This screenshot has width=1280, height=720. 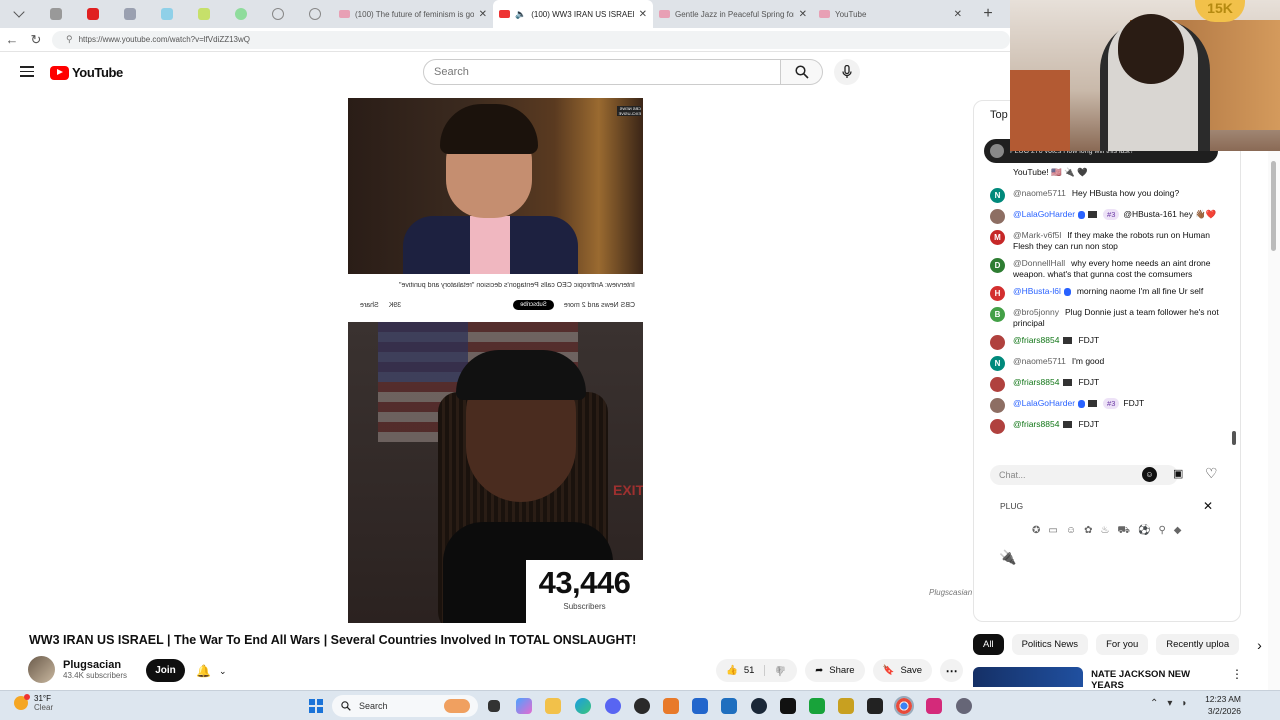 What do you see at coordinates (781, 670) in the screenshot?
I see `dislike-button: 👍` at bounding box center [781, 670].